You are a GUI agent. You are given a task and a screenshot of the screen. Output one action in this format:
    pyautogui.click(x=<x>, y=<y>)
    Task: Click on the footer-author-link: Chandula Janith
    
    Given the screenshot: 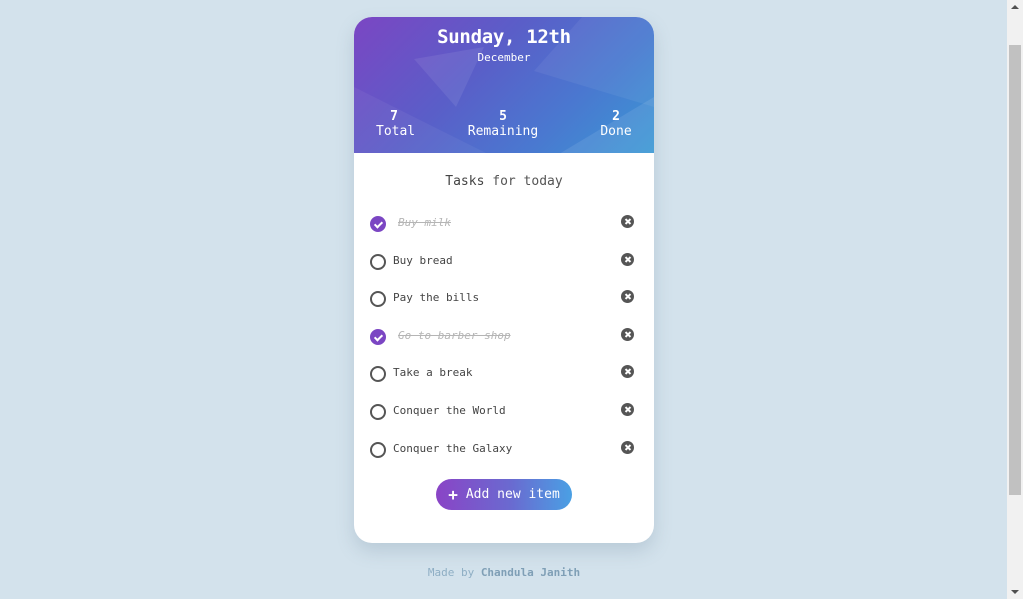 What is the action you would take?
    pyautogui.click(x=530, y=572)
    